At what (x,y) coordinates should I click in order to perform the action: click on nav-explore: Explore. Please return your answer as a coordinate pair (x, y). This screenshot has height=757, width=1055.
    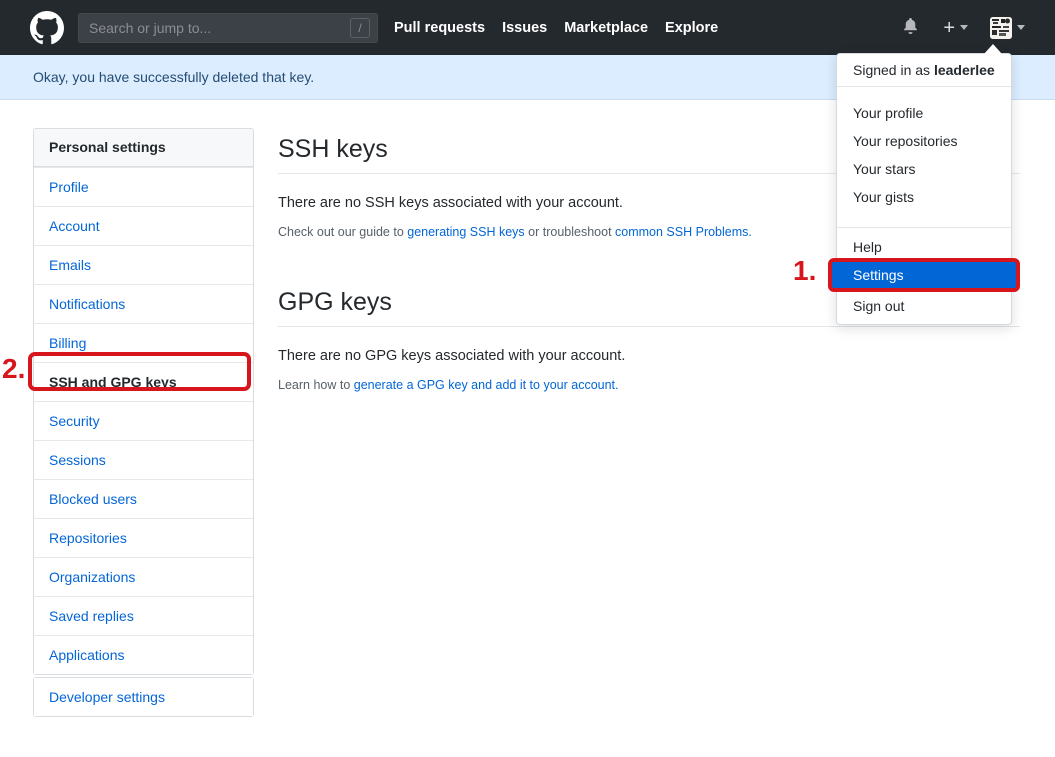
    Looking at the image, I should click on (691, 28).